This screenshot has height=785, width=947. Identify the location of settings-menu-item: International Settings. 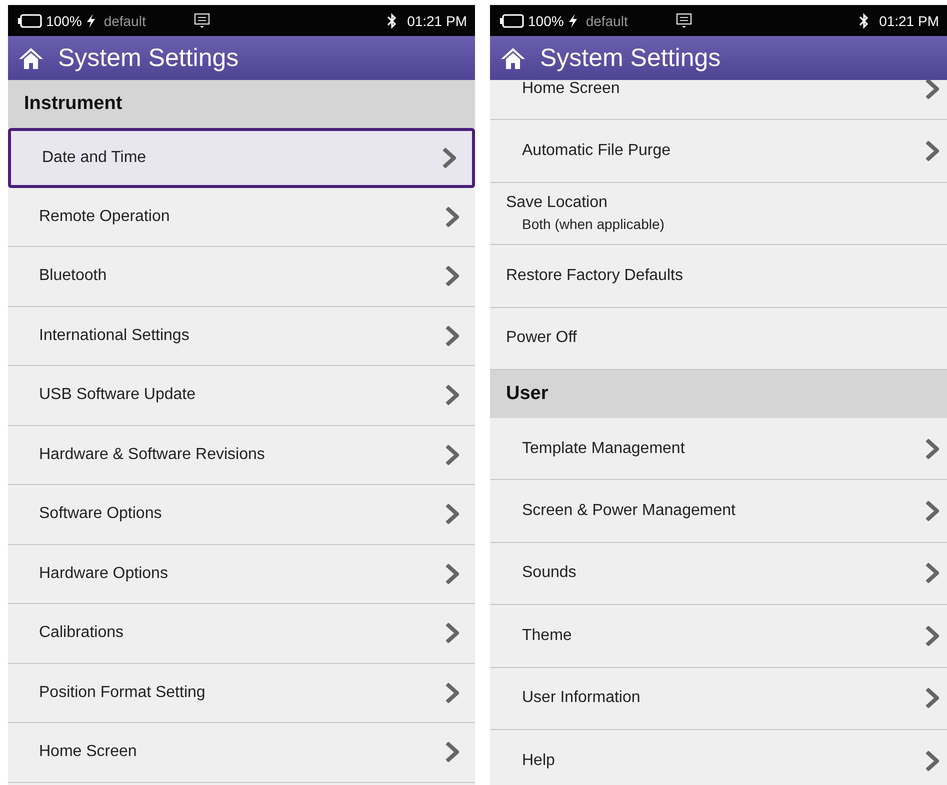
(241, 336).